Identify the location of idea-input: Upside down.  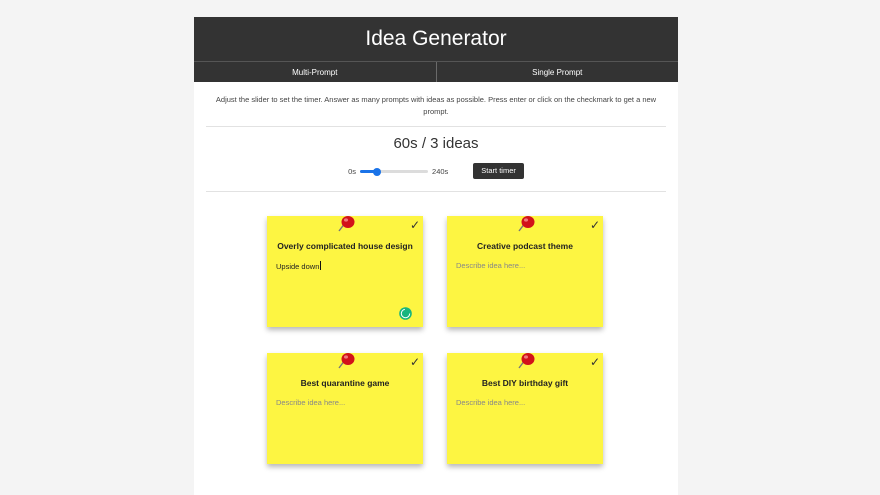
(299, 266).